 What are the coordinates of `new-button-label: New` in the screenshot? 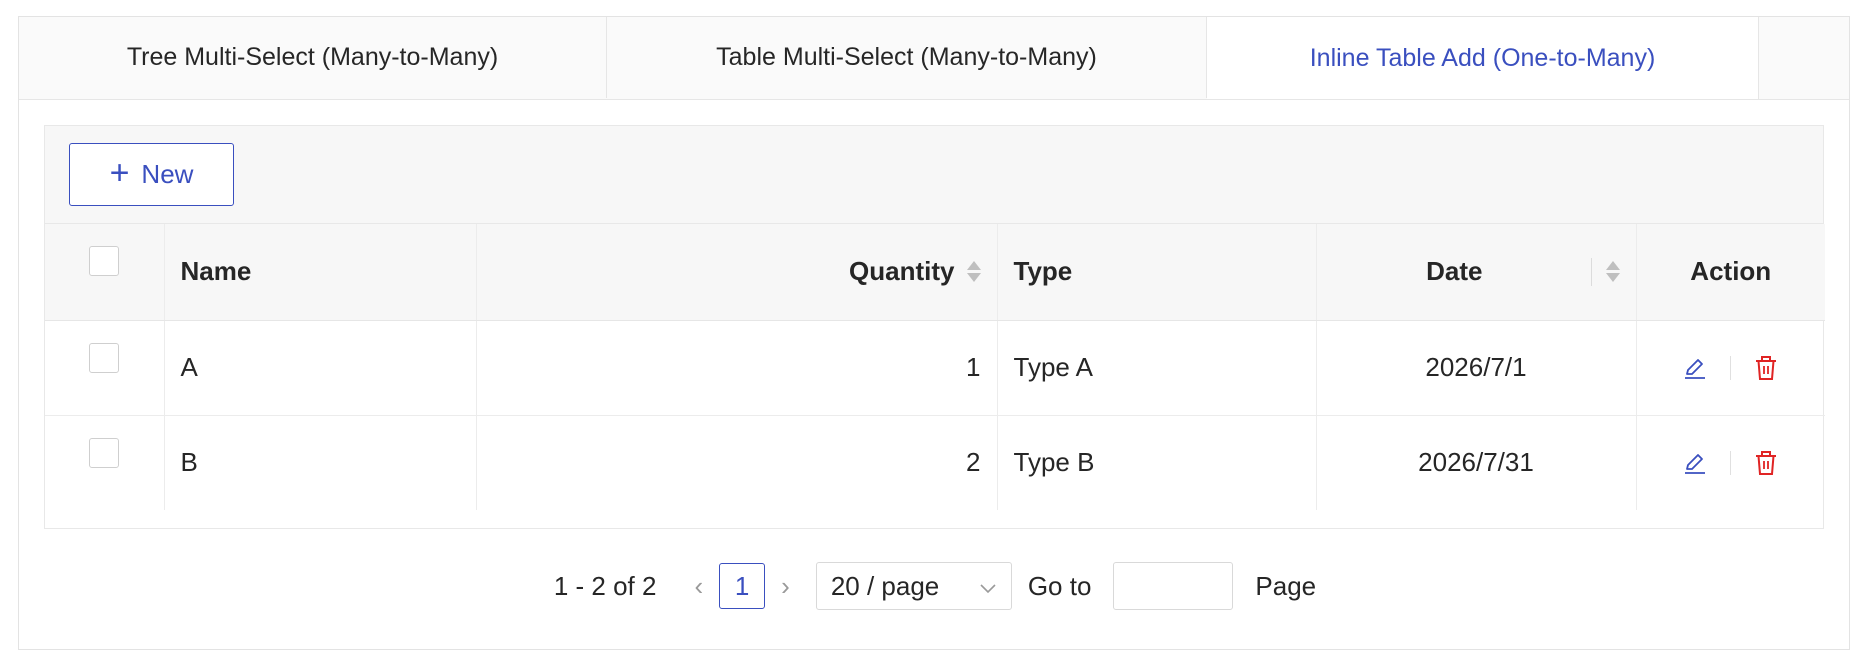 It's located at (167, 174).